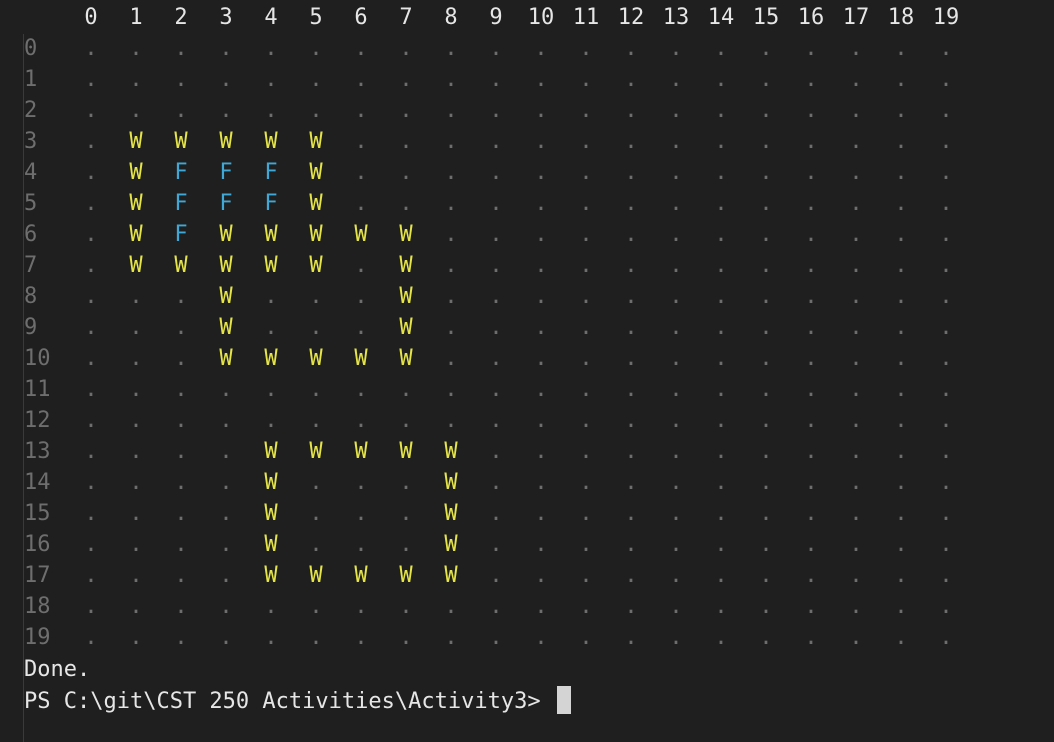 The width and height of the screenshot is (1054, 742). I want to click on row-label: 4, so click(31, 172).